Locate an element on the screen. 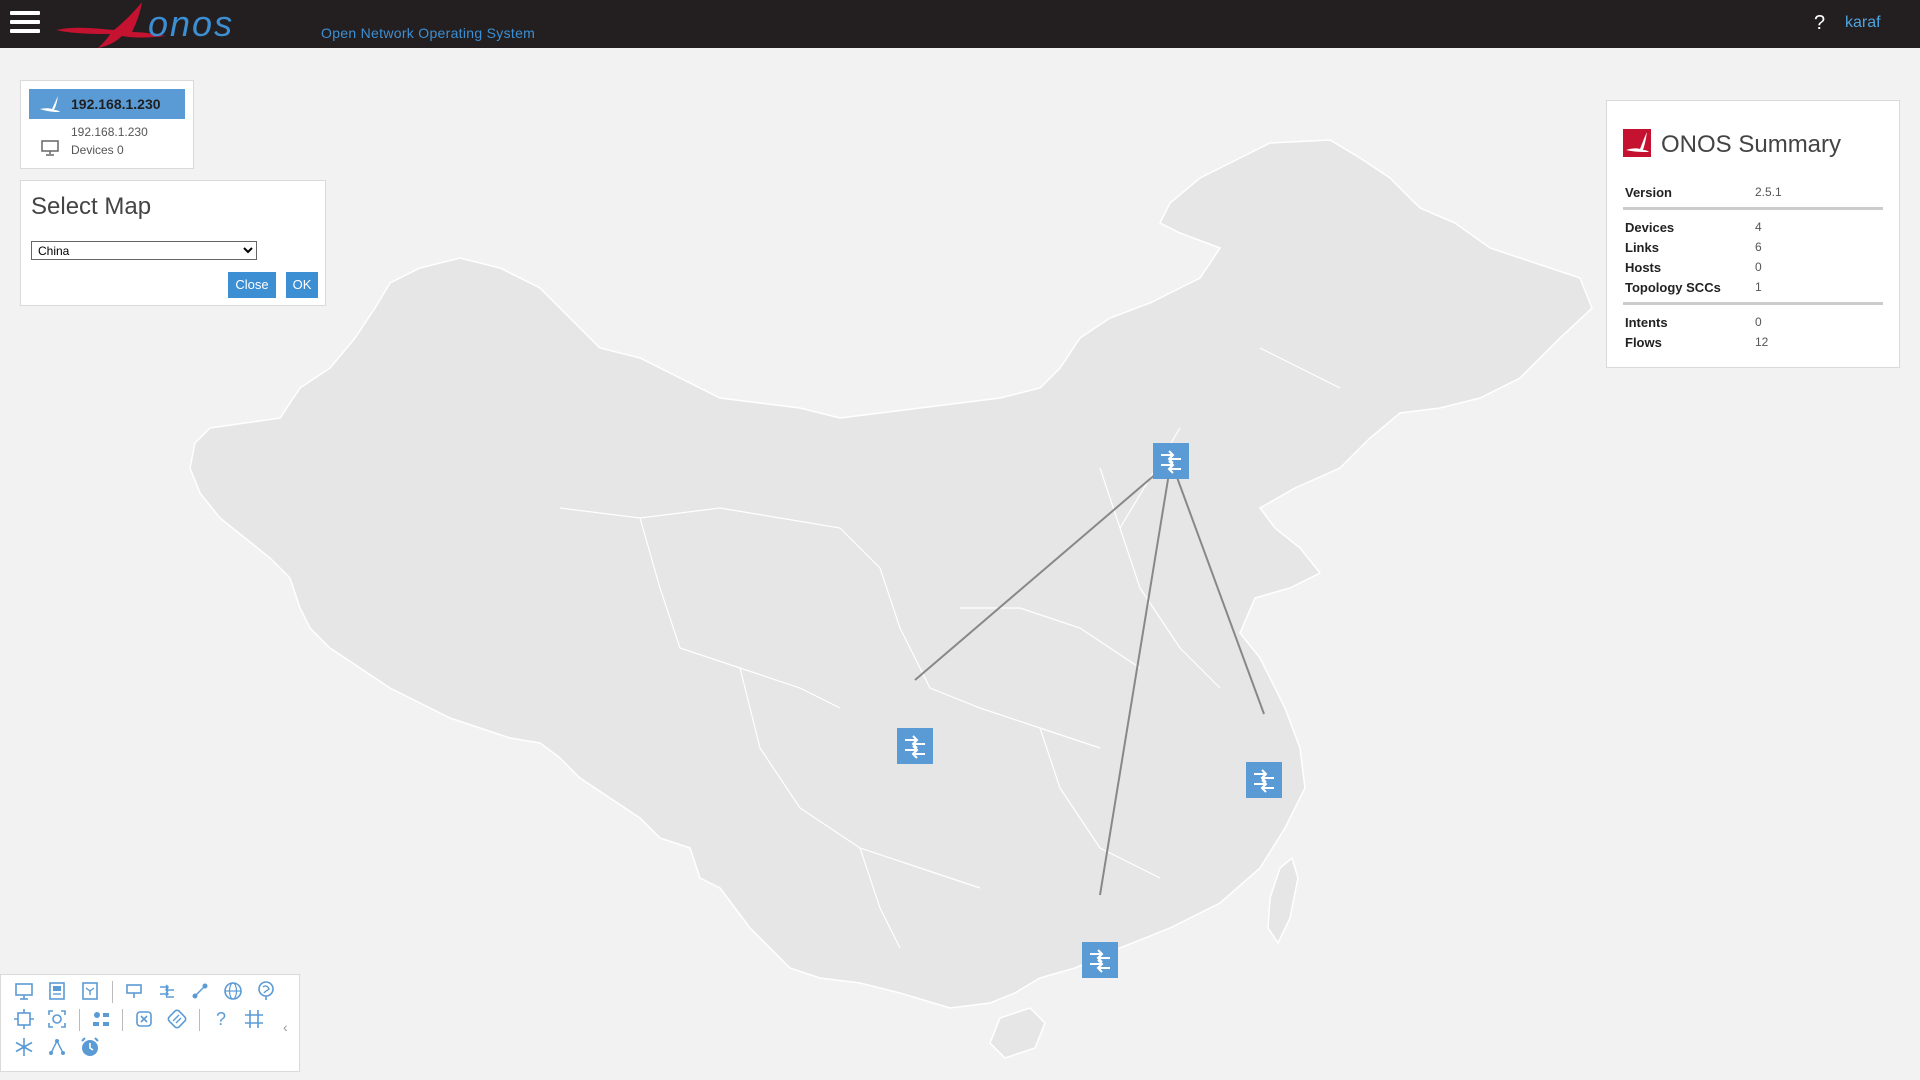  summary-key: Devices is located at coordinates (1650, 227).